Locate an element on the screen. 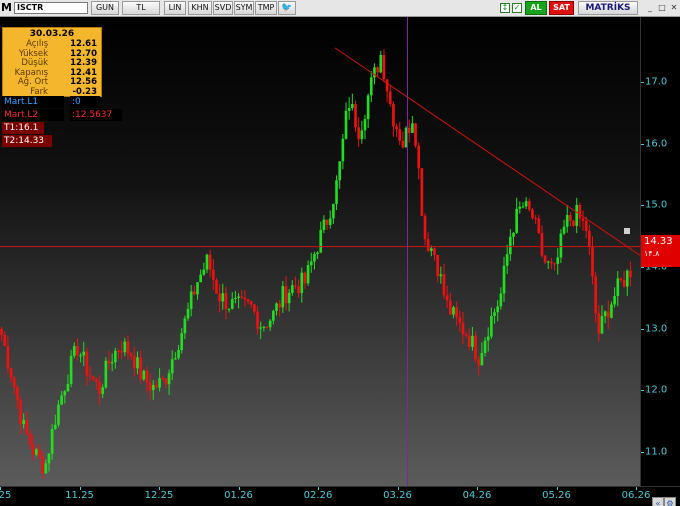 This screenshot has height=506, width=680. app-logo: M is located at coordinates (7, 8).